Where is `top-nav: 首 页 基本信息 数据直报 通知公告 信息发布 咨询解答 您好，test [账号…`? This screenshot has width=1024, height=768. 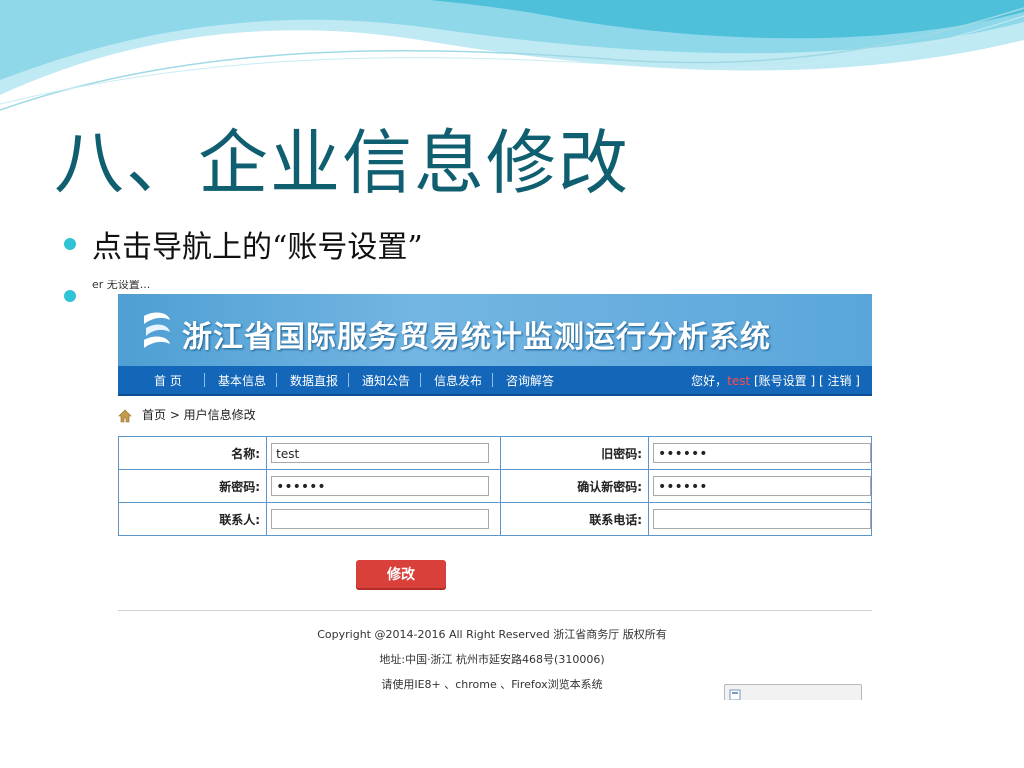 top-nav: 首 页 基本信息 数据直报 通知公告 信息发布 咨询解答 您好，test [账号… is located at coordinates (495, 381).